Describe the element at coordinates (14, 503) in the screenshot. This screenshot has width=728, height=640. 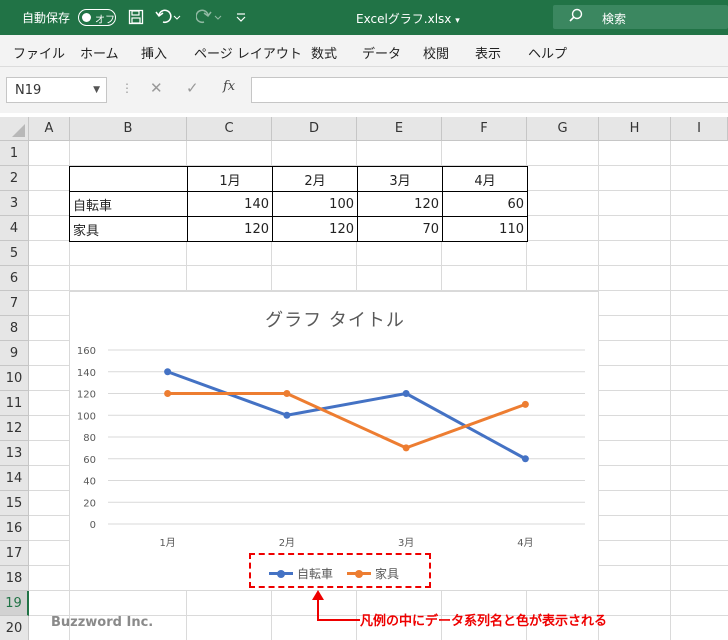
I see `row-header: 15` at that location.